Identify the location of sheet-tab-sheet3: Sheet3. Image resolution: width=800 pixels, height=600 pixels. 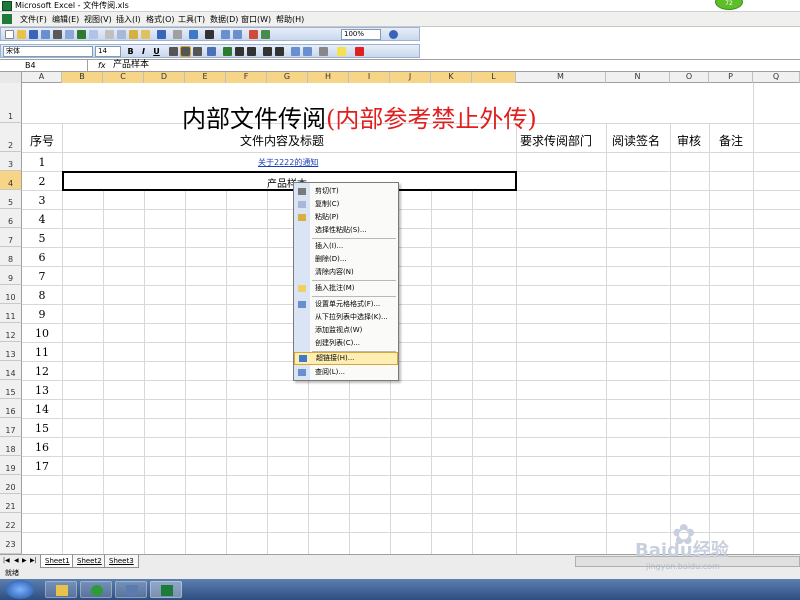
(121, 561).